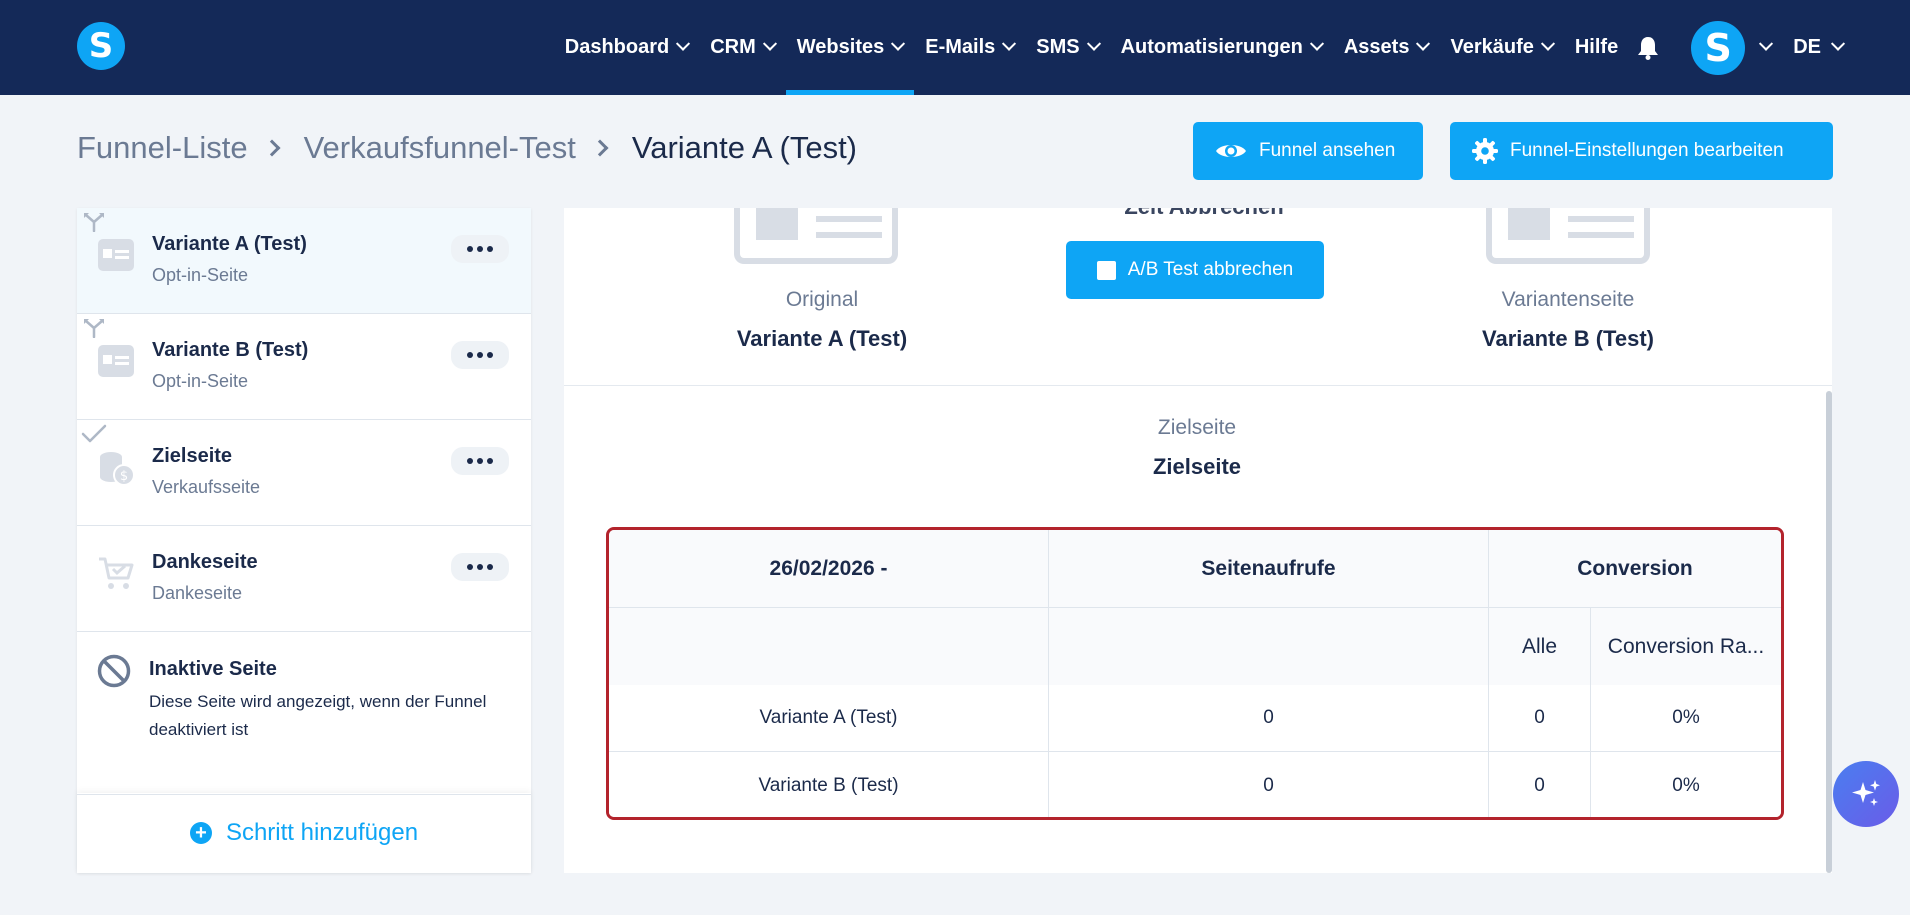 The height and width of the screenshot is (915, 1910). What do you see at coordinates (1376, 47) in the screenshot?
I see `nav-label: Assets` at bounding box center [1376, 47].